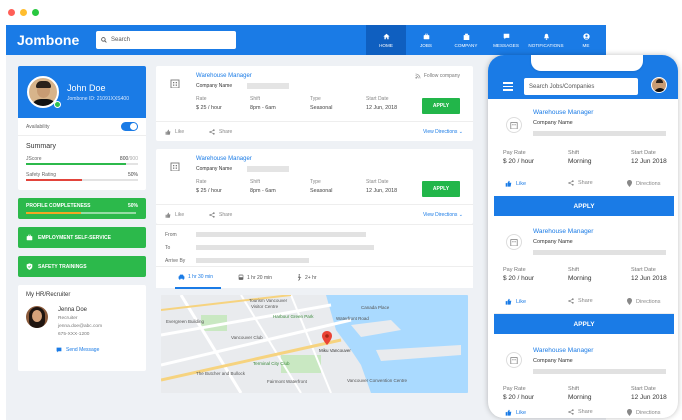 The width and height of the screenshot is (682, 420). I want to click on nav-company: COMPANY, so click(466, 40).